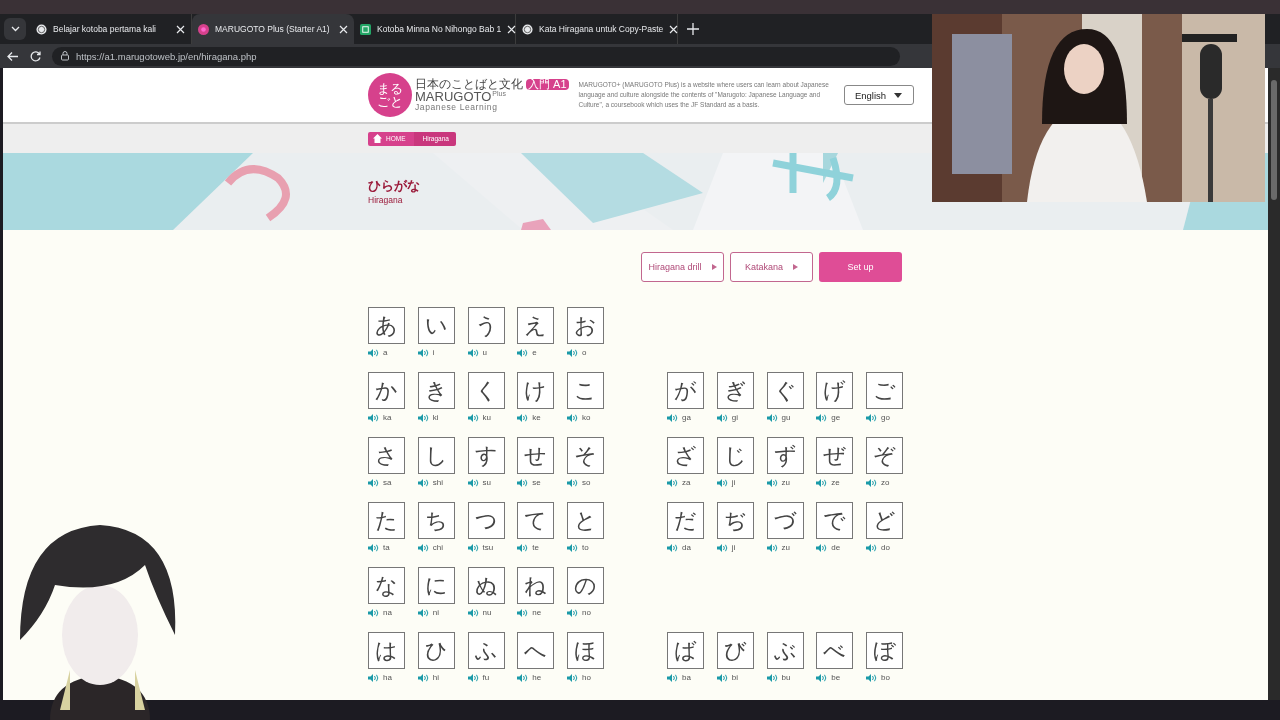  What do you see at coordinates (585, 585) in the screenshot?
I see `kana-tile: の` at bounding box center [585, 585].